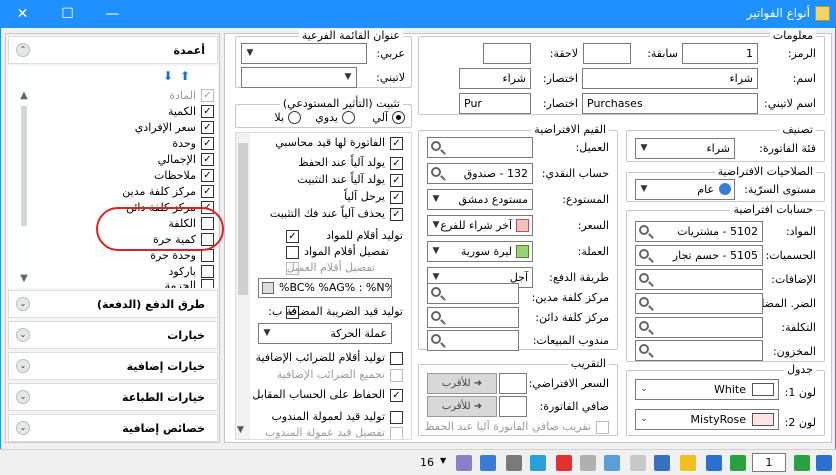  I want to click on subtitle-arabic-combo: ▼, so click(304, 53).